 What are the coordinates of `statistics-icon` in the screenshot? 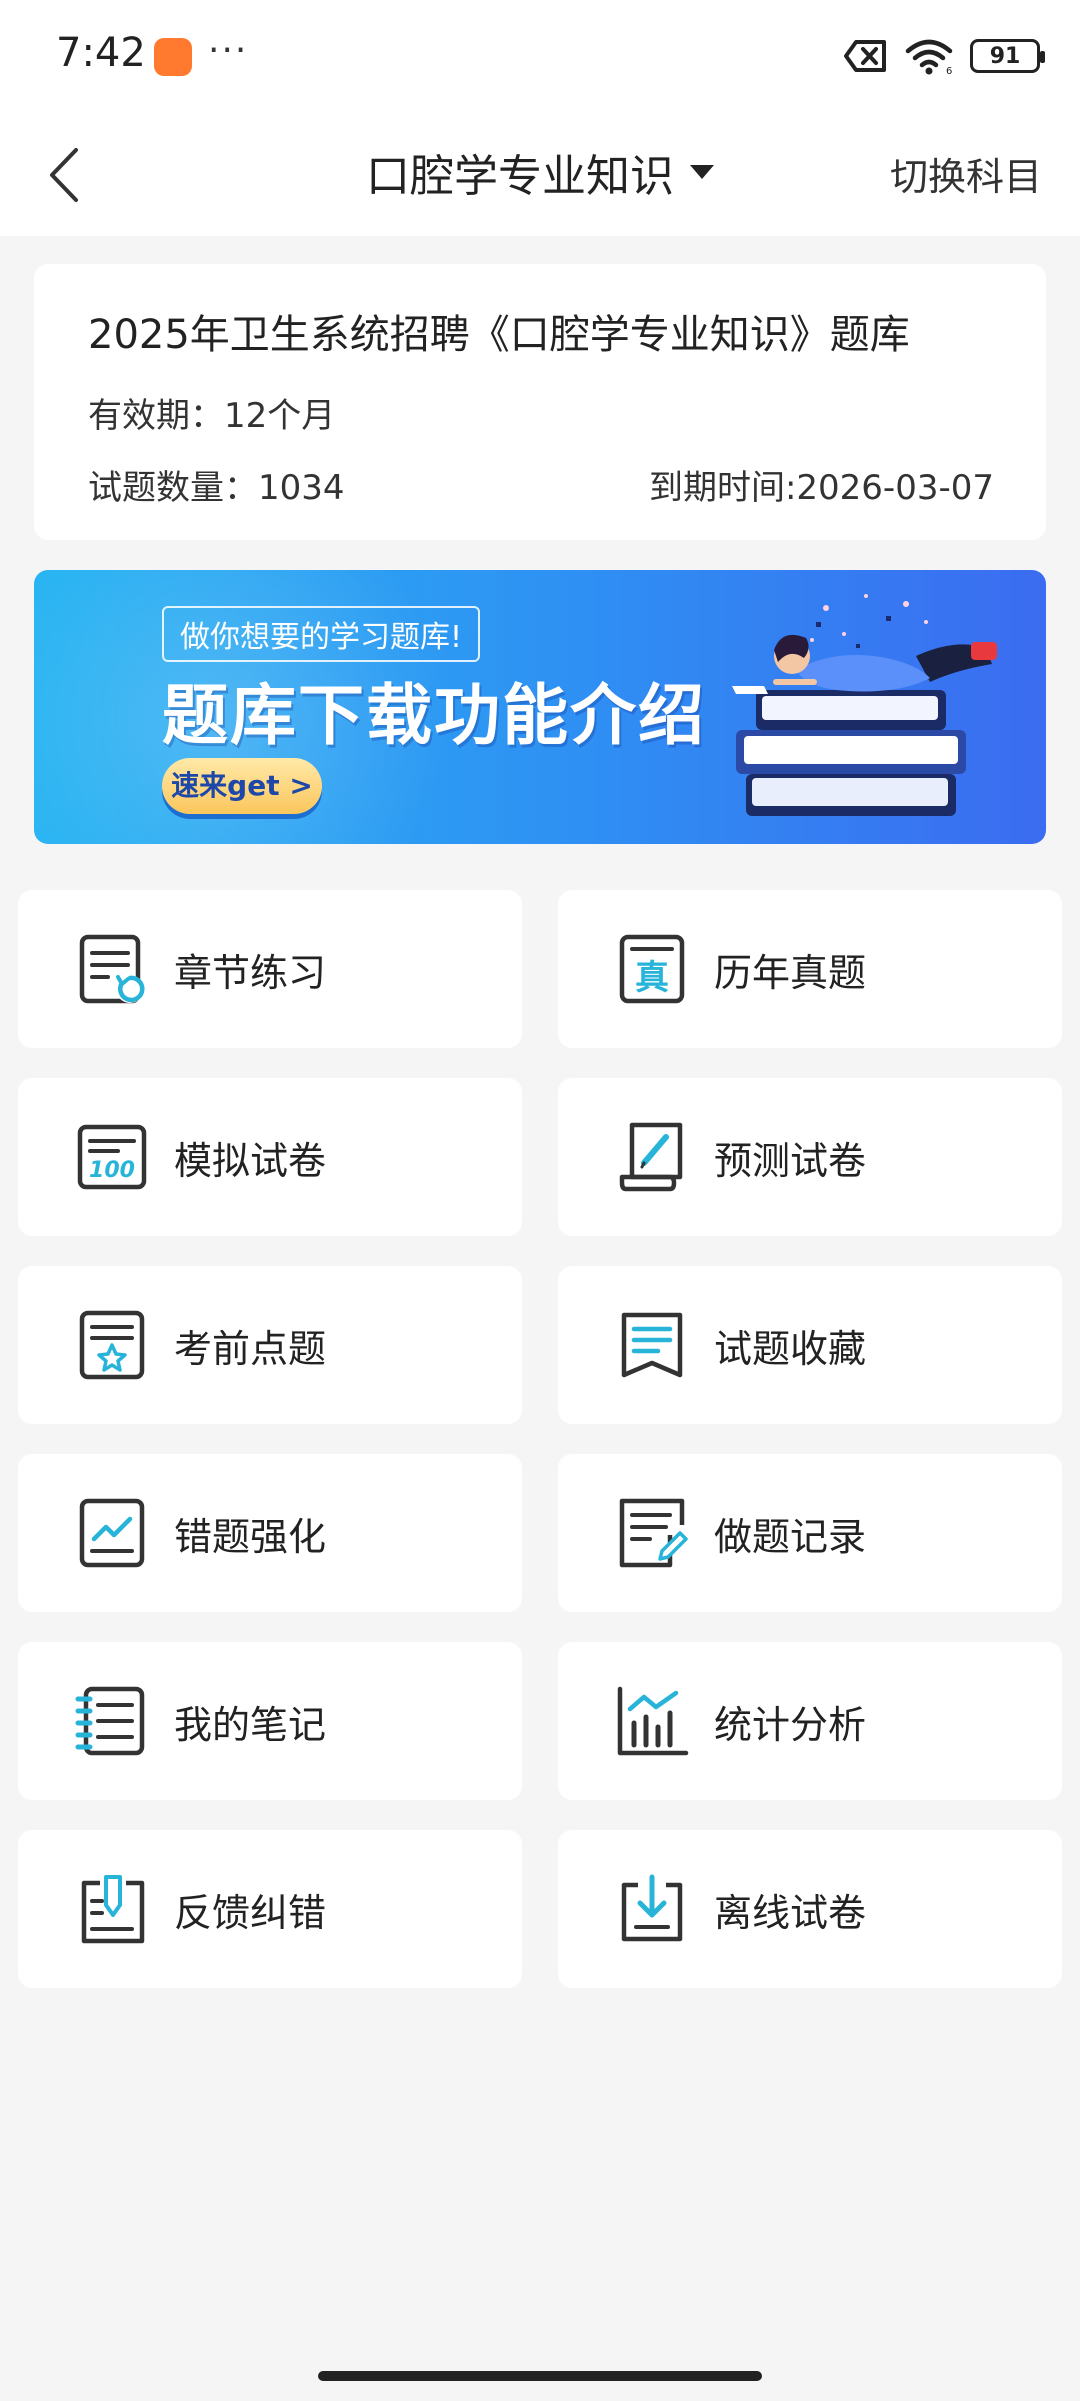 It's located at (653, 1721).